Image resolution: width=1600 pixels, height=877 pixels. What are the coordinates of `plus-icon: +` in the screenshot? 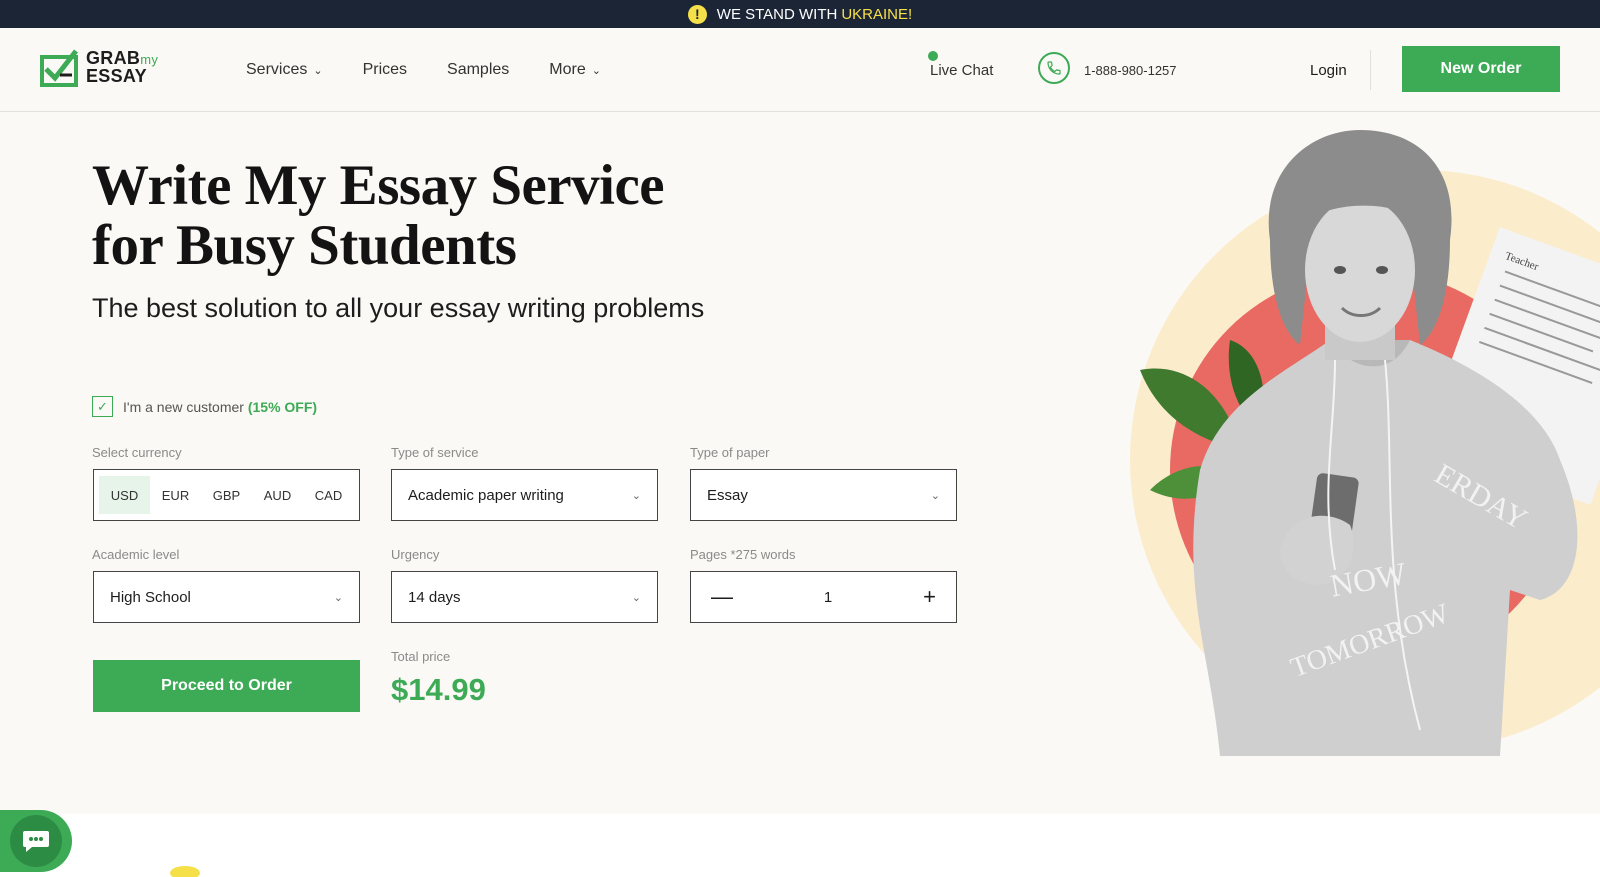 It's located at (929, 597).